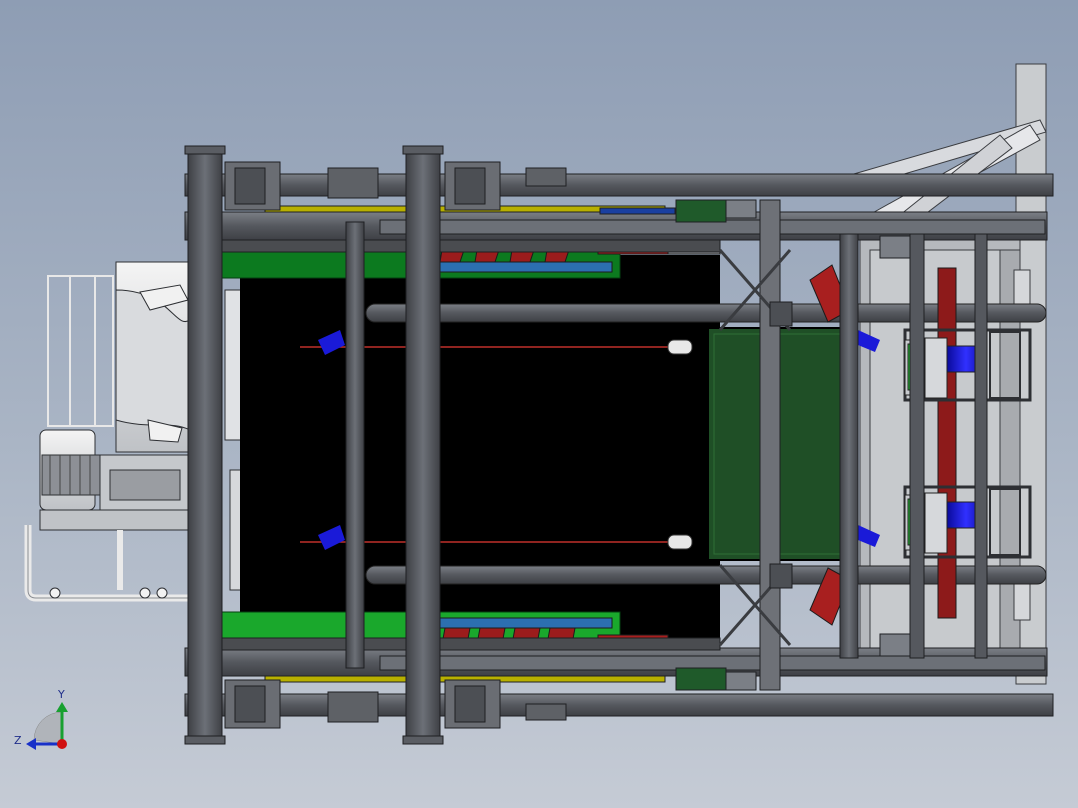 The width and height of the screenshot is (1078, 808). Describe the element at coordinates (41, 719) in the screenshot. I see `coordinate-triad-icon: Y Z` at that location.